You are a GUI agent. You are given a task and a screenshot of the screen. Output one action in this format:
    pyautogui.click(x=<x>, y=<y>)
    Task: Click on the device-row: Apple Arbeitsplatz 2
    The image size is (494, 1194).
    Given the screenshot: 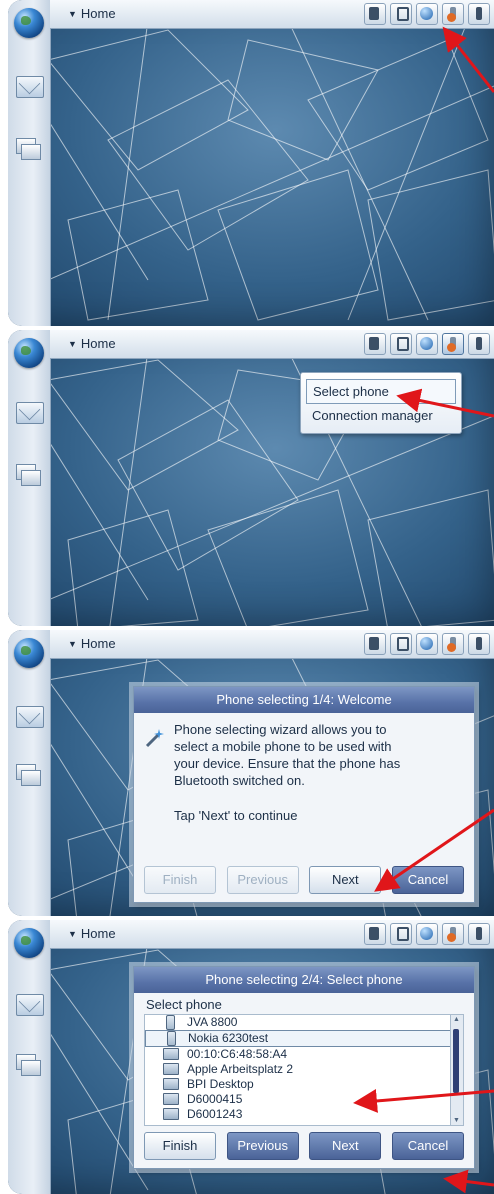 What is the action you would take?
    pyautogui.click(x=304, y=1069)
    